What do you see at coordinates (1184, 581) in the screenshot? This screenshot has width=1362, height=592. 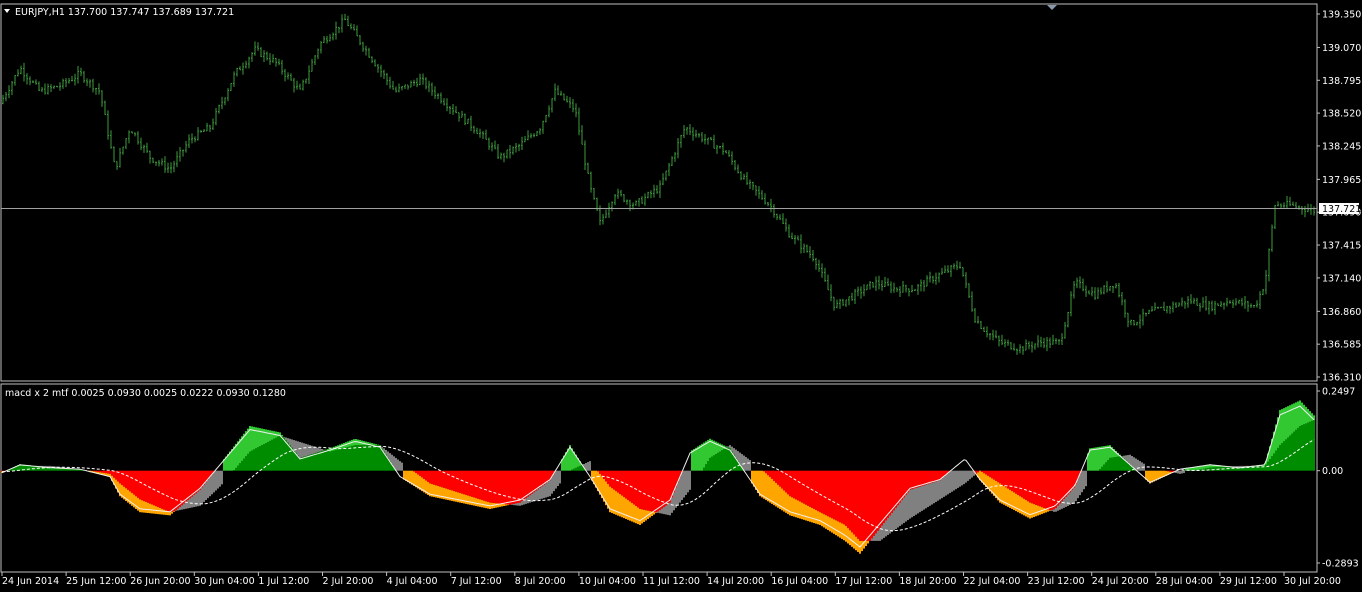 I see `time-tick-label: 28 Jul 04:00` at bounding box center [1184, 581].